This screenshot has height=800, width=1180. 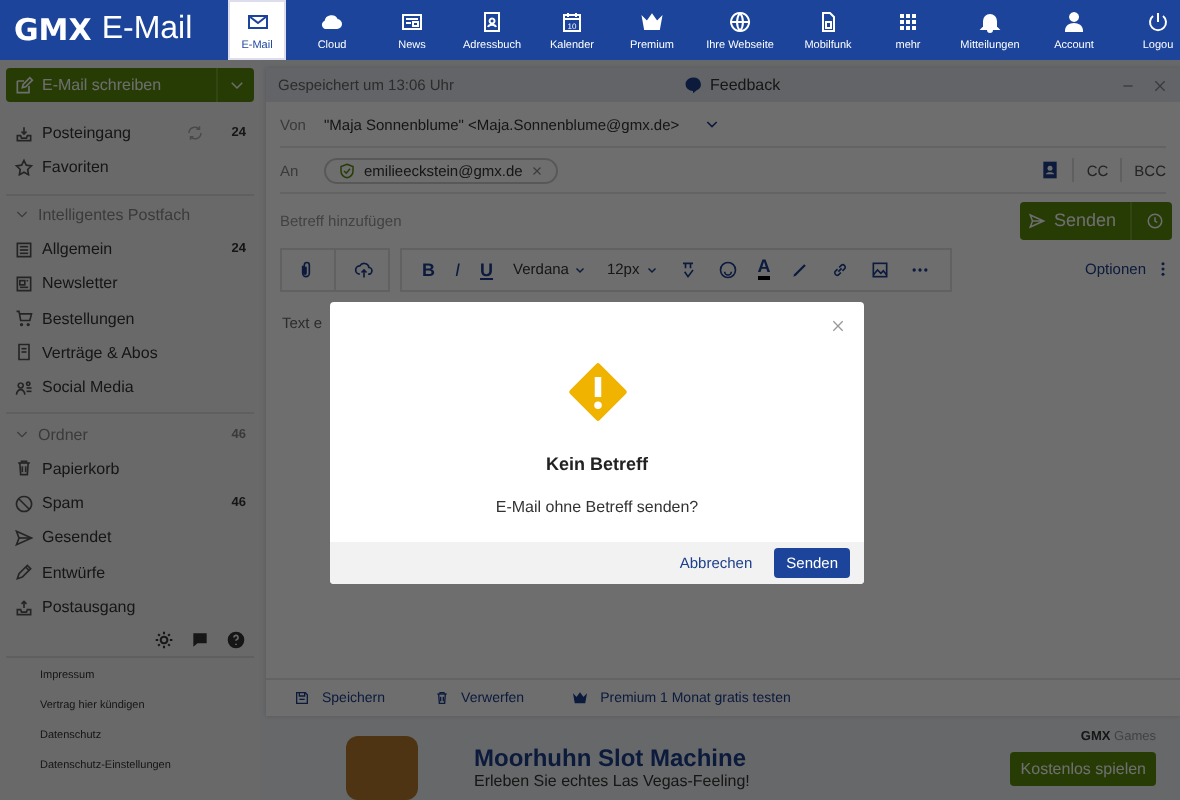 What do you see at coordinates (347, 170) in the screenshot?
I see `shield-check-icon` at bounding box center [347, 170].